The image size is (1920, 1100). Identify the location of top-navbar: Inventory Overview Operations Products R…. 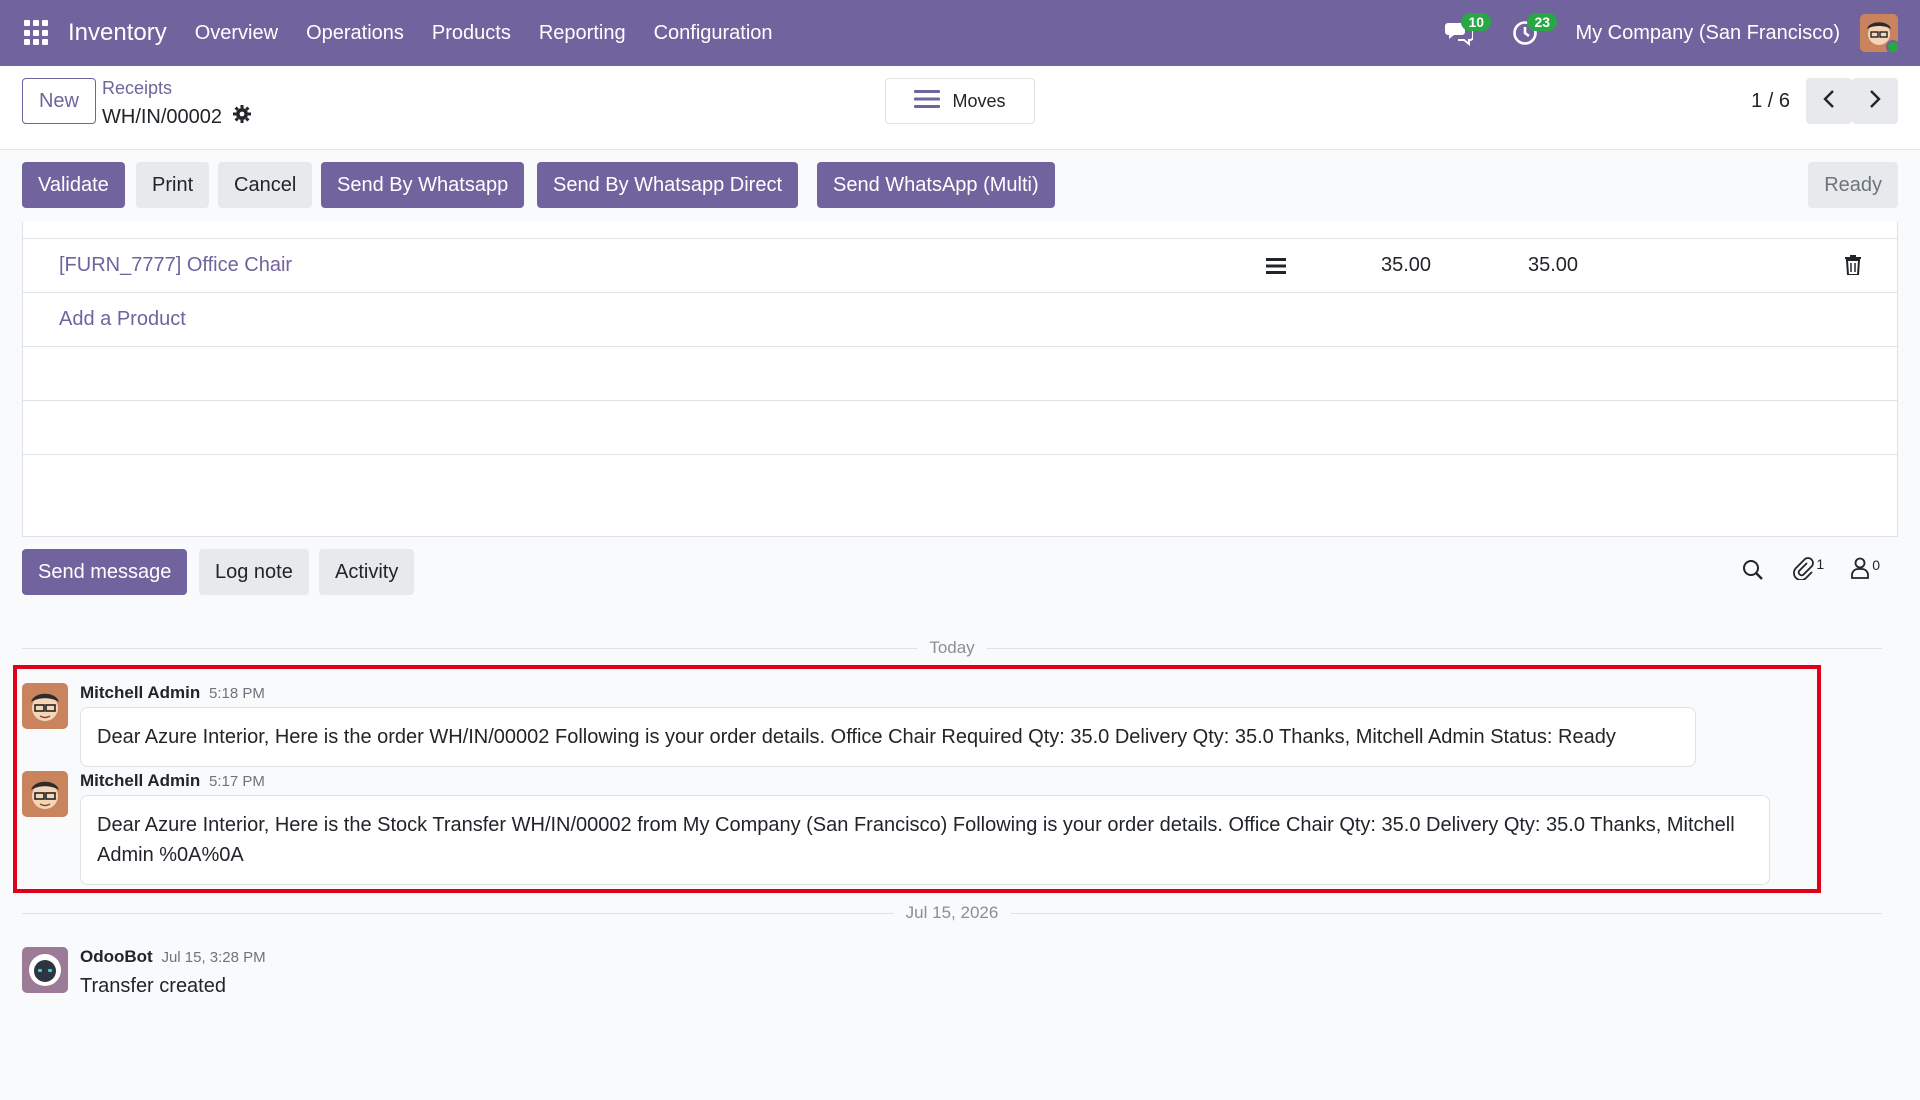
(960, 33).